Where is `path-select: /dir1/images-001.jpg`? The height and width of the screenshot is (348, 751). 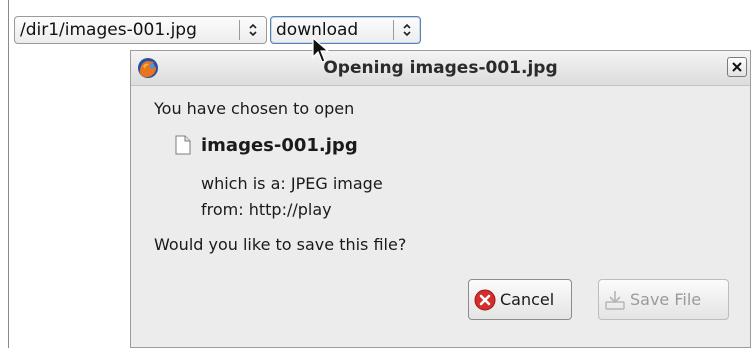 path-select: /dir1/images-001.jpg is located at coordinates (140, 30).